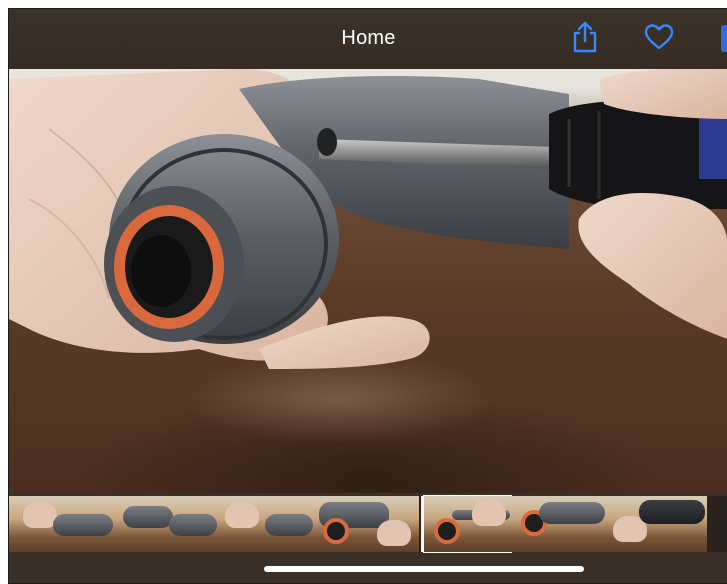  I want to click on home-indicator-bar, so click(424, 569).